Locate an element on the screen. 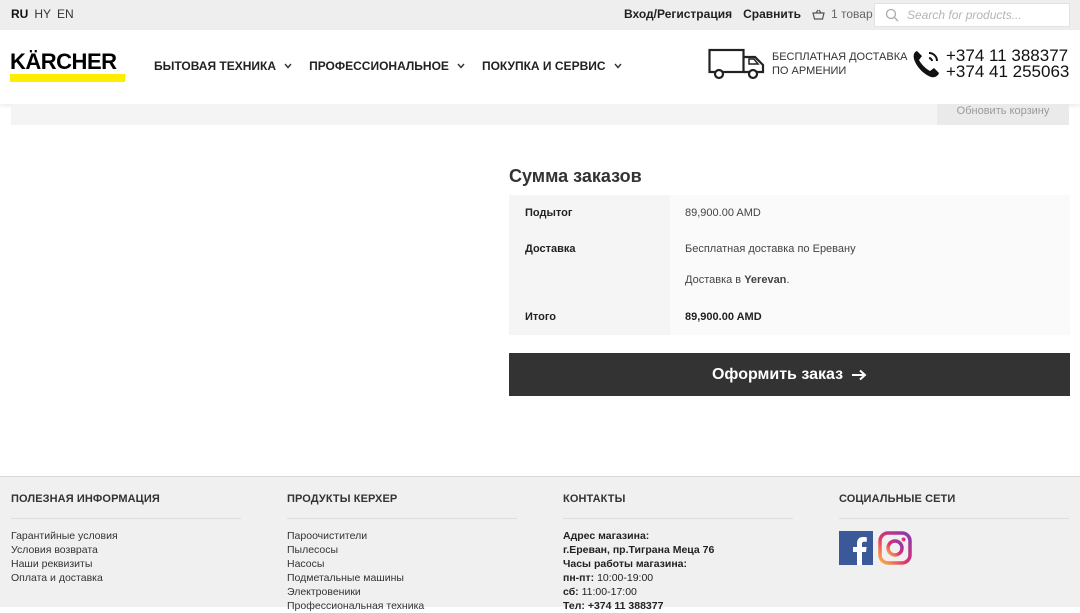 This screenshot has width=1080, height=613. total-row: Итого 89,900.00 AMD is located at coordinates (789, 317).